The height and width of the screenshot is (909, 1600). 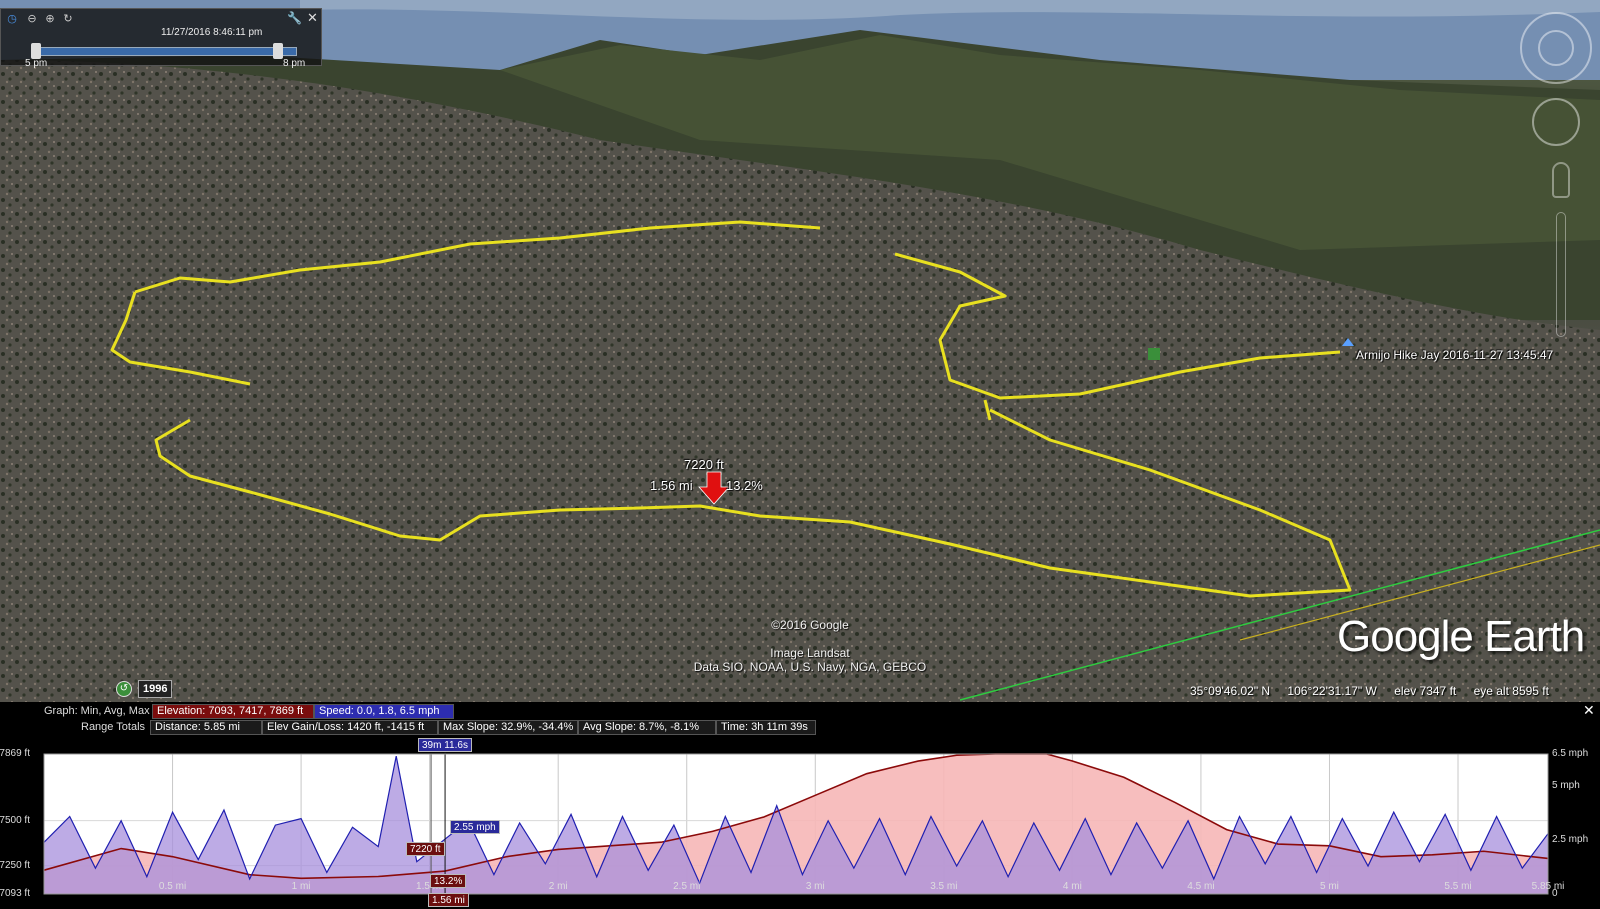 What do you see at coordinates (1561, 274) in the screenshot?
I see `zoom-slider` at bounding box center [1561, 274].